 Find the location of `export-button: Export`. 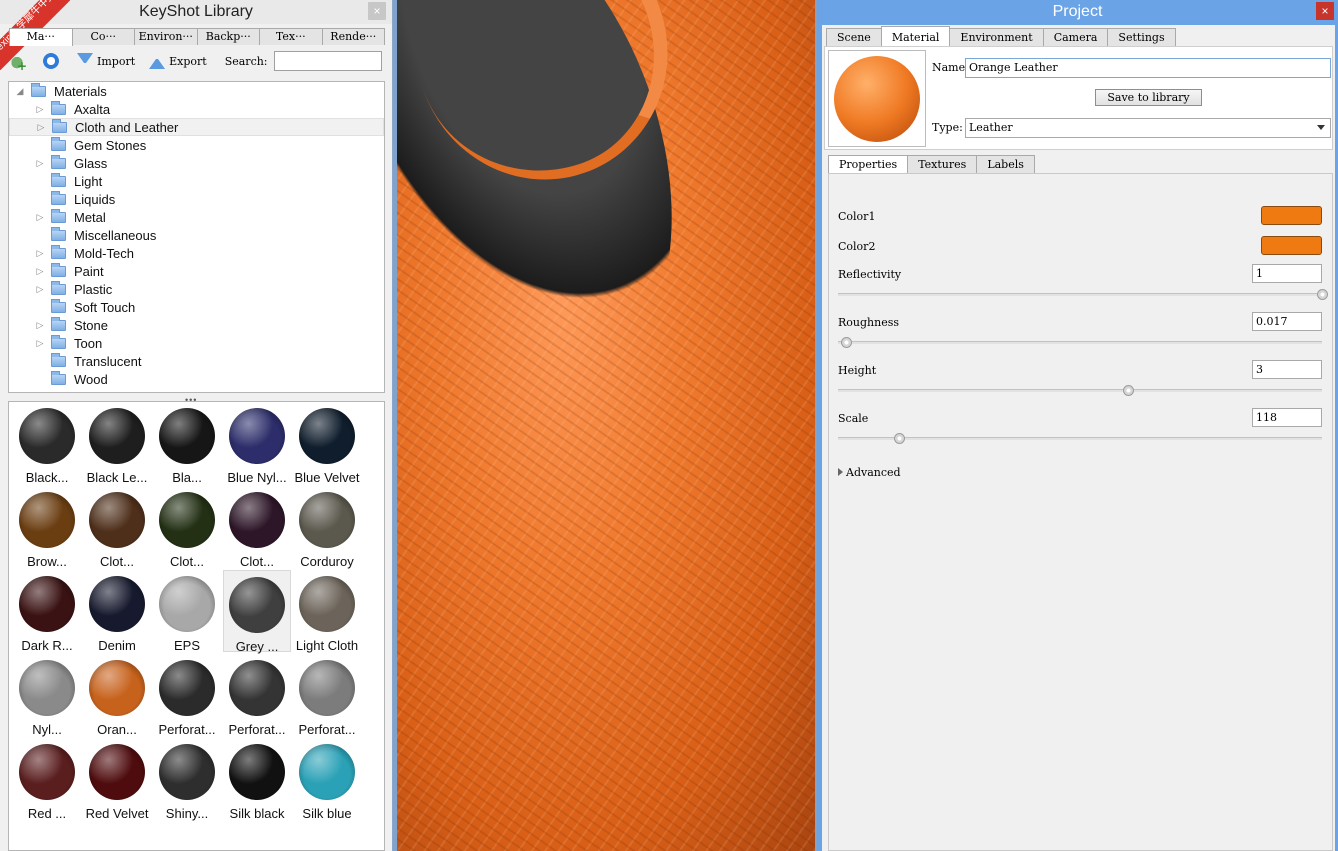

export-button: Export is located at coordinates (178, 61).